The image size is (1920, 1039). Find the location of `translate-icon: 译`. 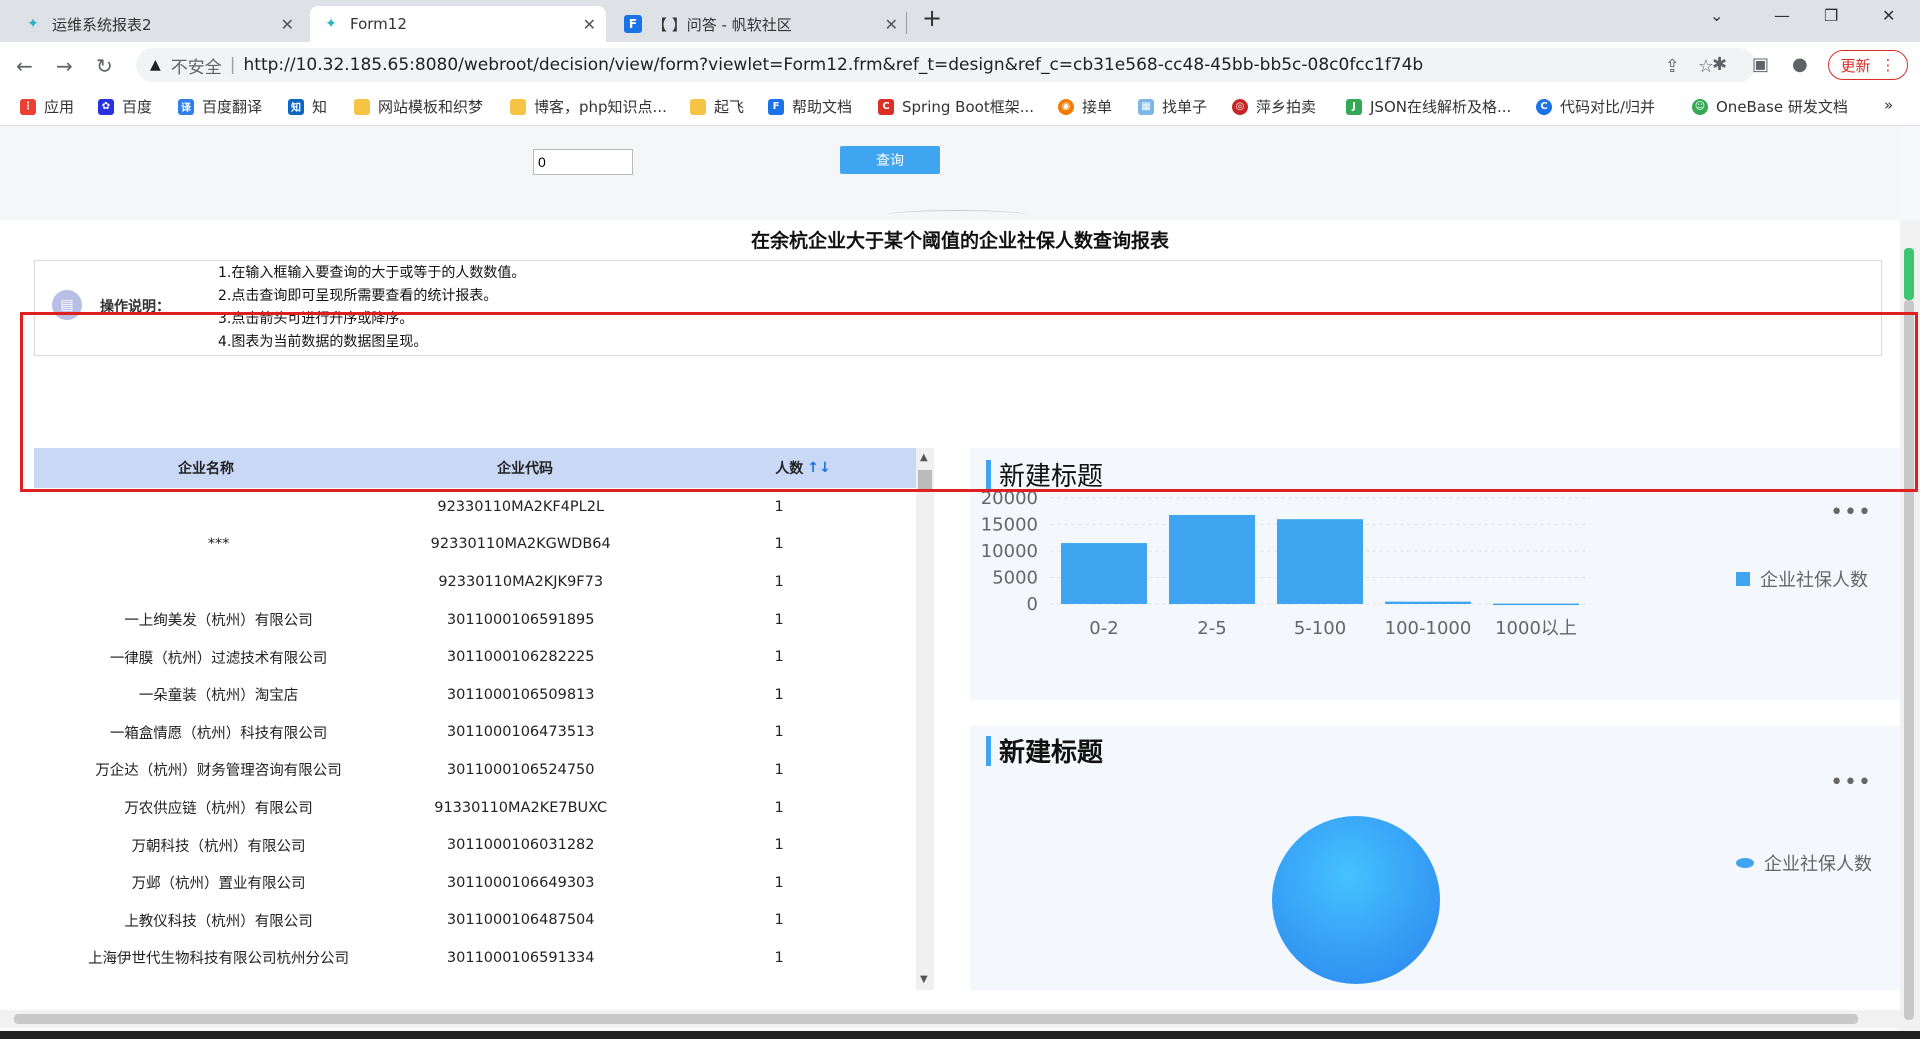

translate-icon: 译 is located at coordinates (186, 106).